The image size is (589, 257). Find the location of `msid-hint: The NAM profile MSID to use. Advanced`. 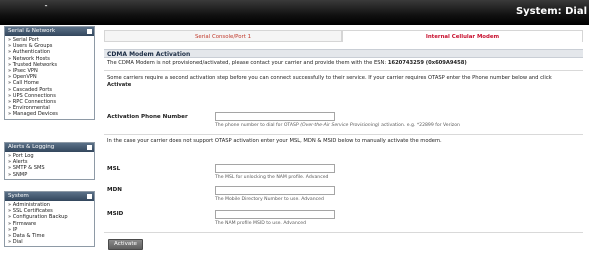

msid-hint: The NAM profile MSID to use. Advanced is located at coordinates (261, 223).